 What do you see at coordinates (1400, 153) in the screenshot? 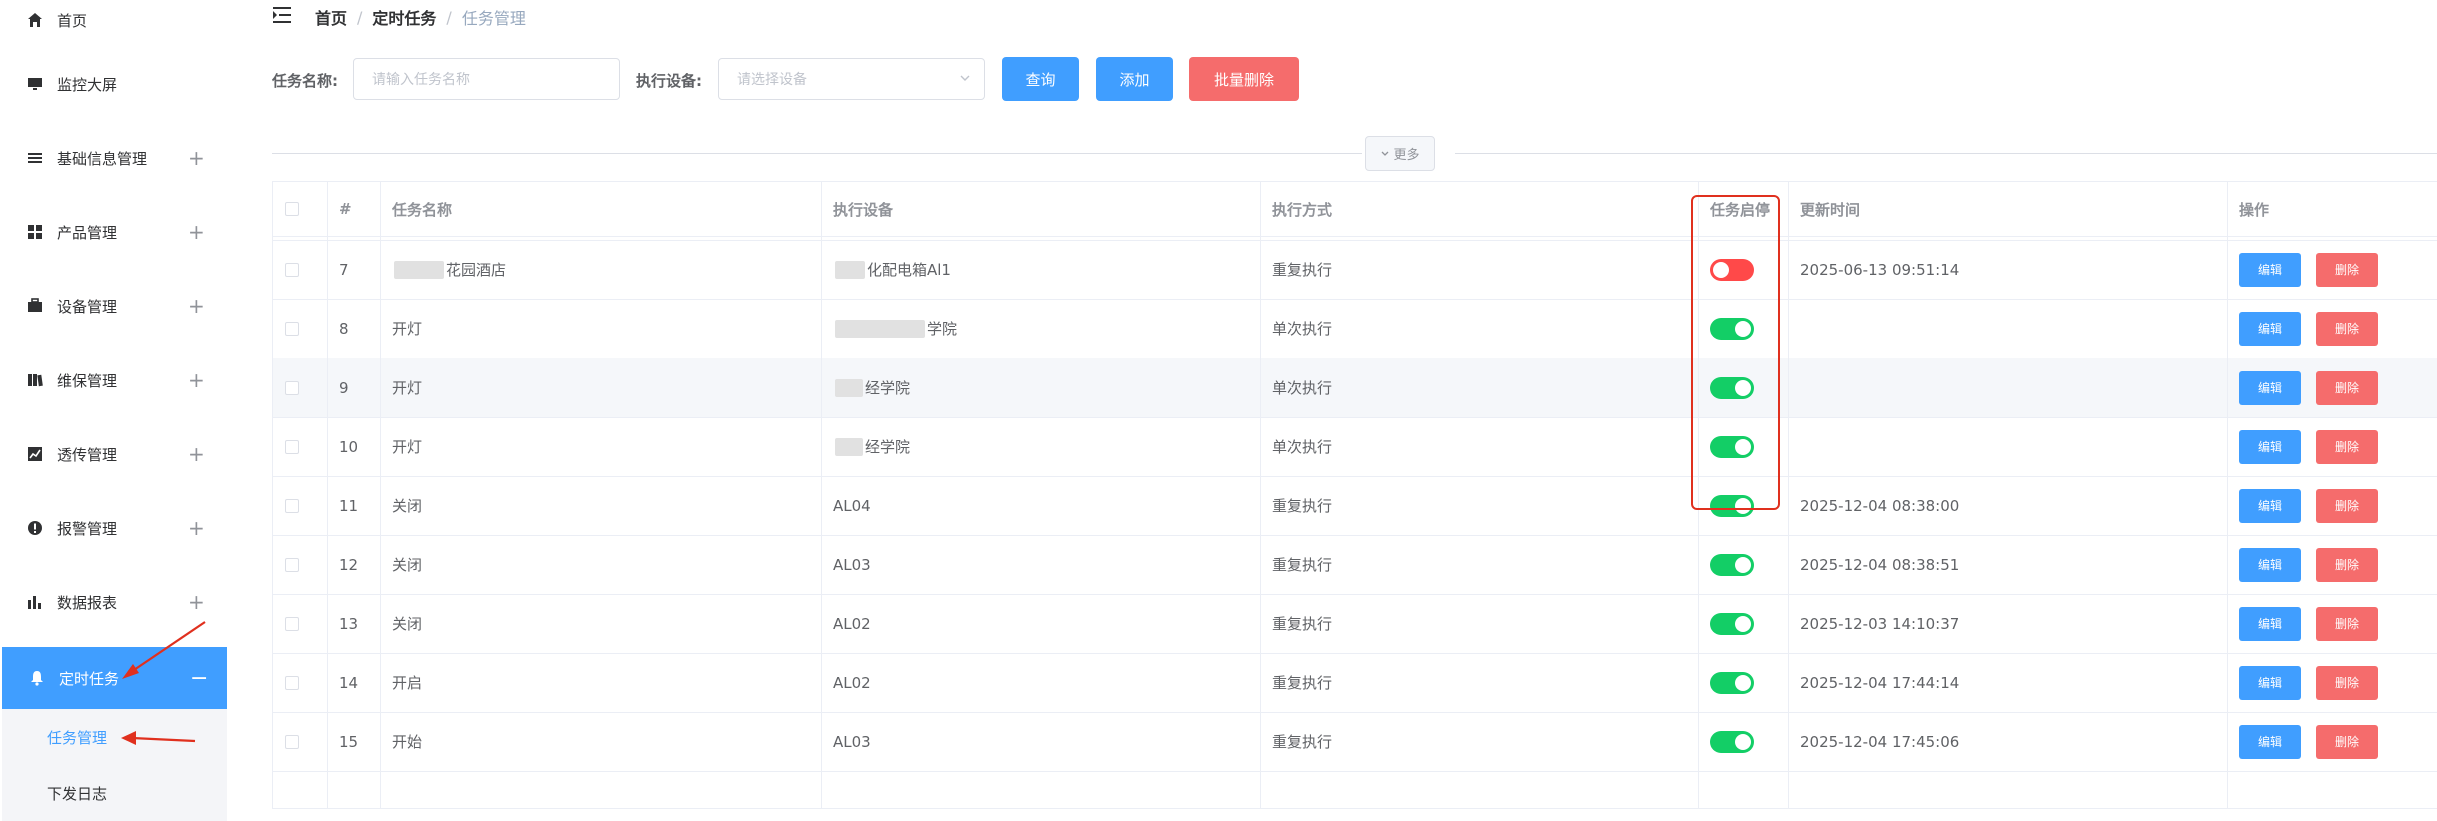
I see `more-button: 更多` at bounding box center [1400, 153].